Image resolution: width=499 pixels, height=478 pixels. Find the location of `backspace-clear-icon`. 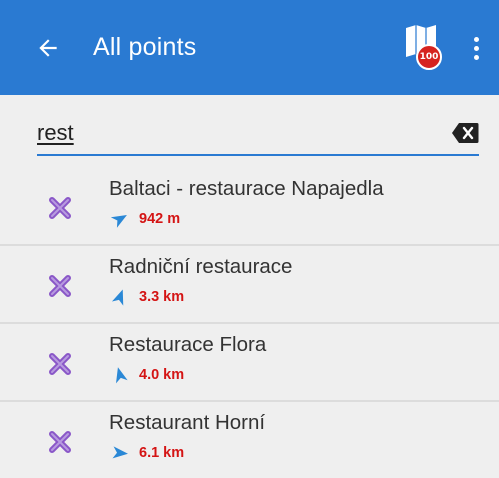

backspace-clear-icon is located at coordinates (465, 133).